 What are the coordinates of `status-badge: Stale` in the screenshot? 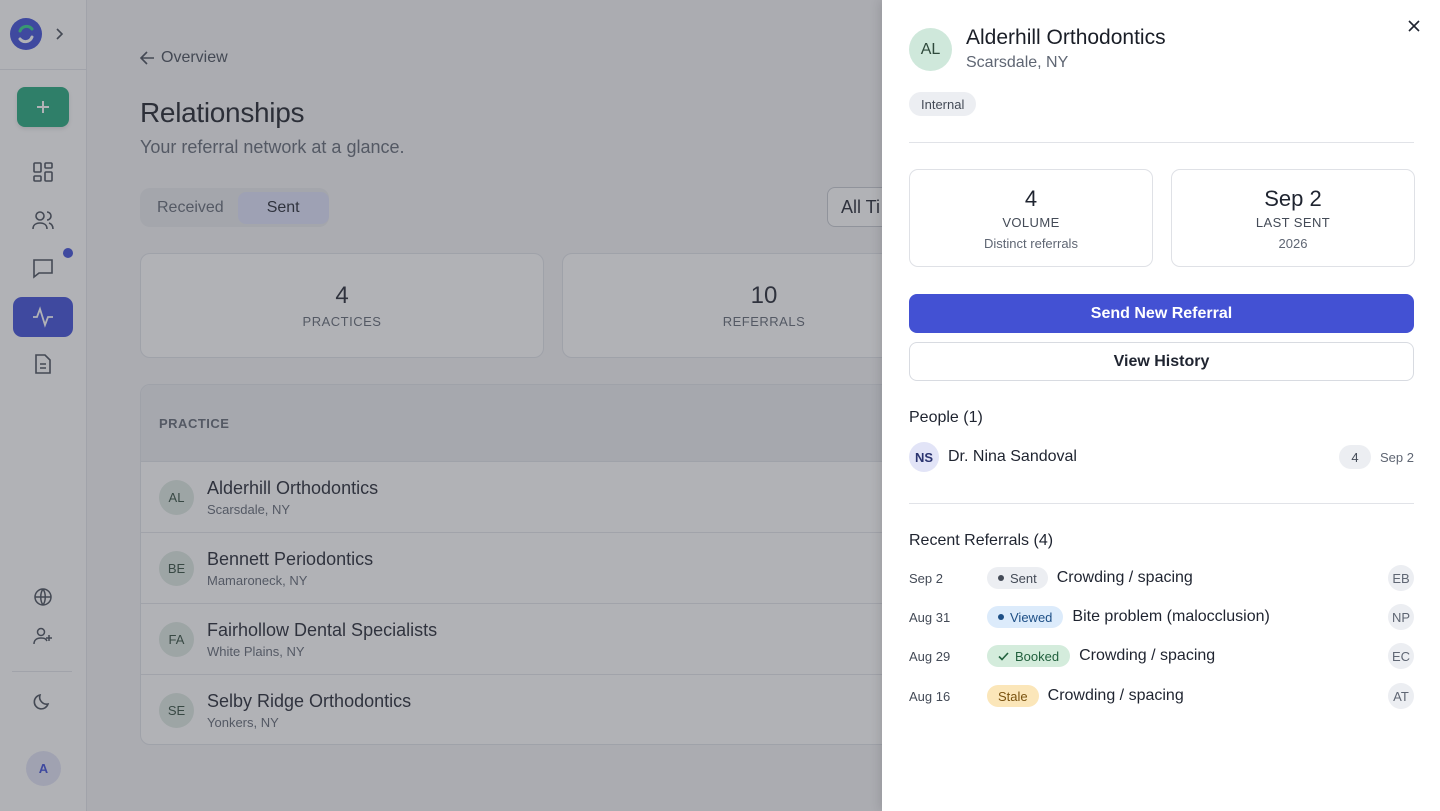 It's located at (1013, 696).